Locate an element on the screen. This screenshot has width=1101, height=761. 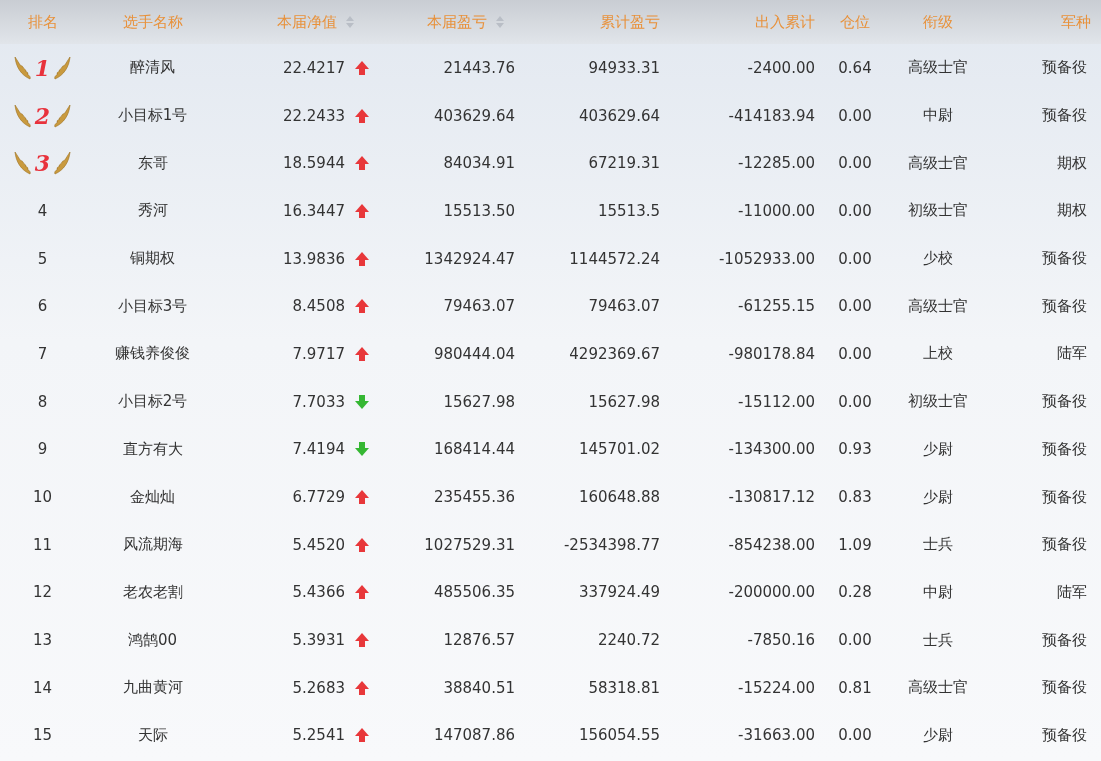
profit-cell: 403629.64 is located at coordinates (474, 115).